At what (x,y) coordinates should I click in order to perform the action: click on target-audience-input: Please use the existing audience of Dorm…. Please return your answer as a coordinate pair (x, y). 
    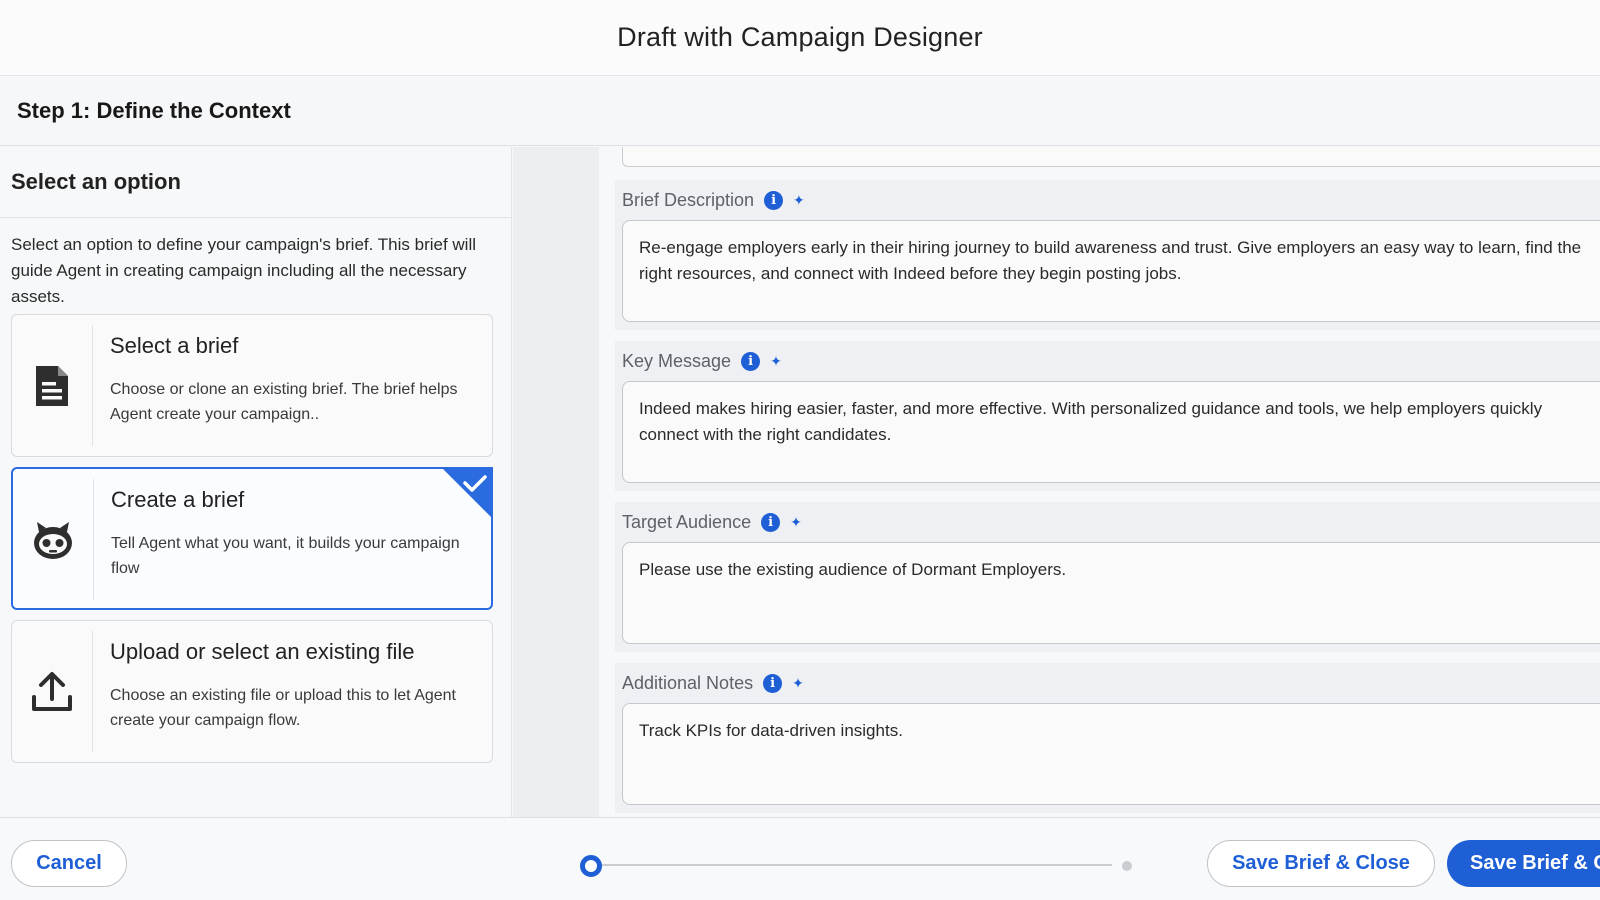
    Looking at the image, I should click on (1111, 593).